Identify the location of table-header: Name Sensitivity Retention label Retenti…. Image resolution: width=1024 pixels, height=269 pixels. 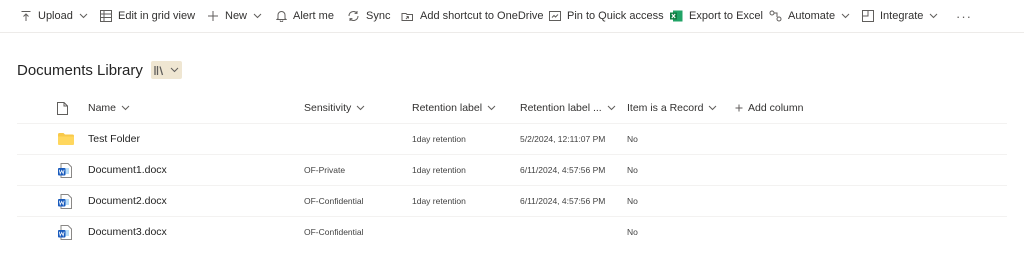
(512, 108).